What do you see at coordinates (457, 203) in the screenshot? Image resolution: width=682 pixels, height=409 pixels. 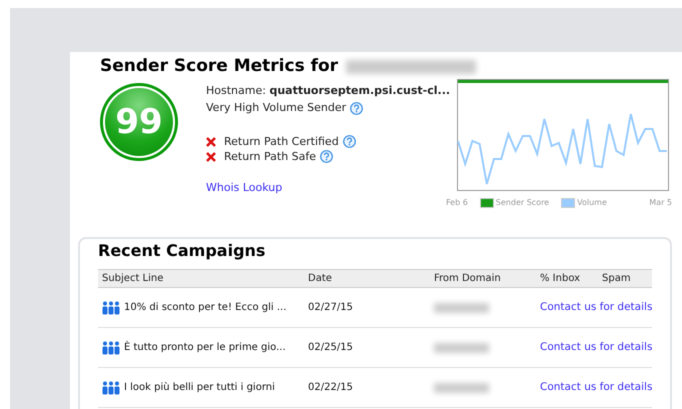 I see `axis-start-label: Feb 6` at bounding box center [457, 203].